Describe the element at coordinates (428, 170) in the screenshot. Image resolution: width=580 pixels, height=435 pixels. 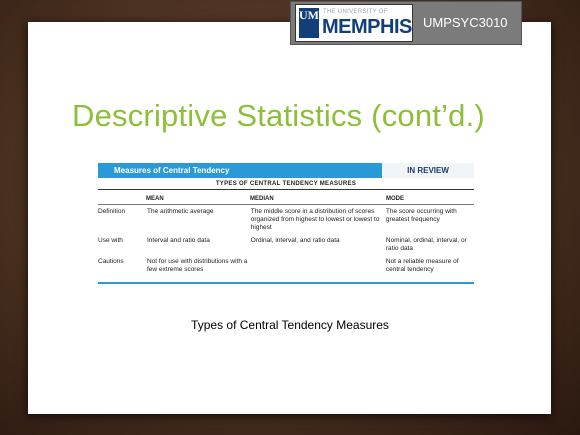
I see `review-badge: IN REVIEW` at that location.